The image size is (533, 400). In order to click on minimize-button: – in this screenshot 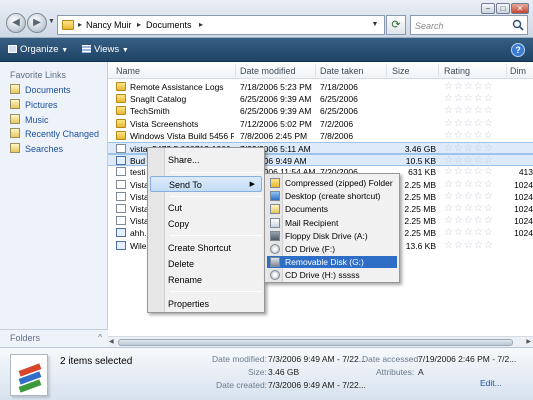, I will do `click(488, 8)`.